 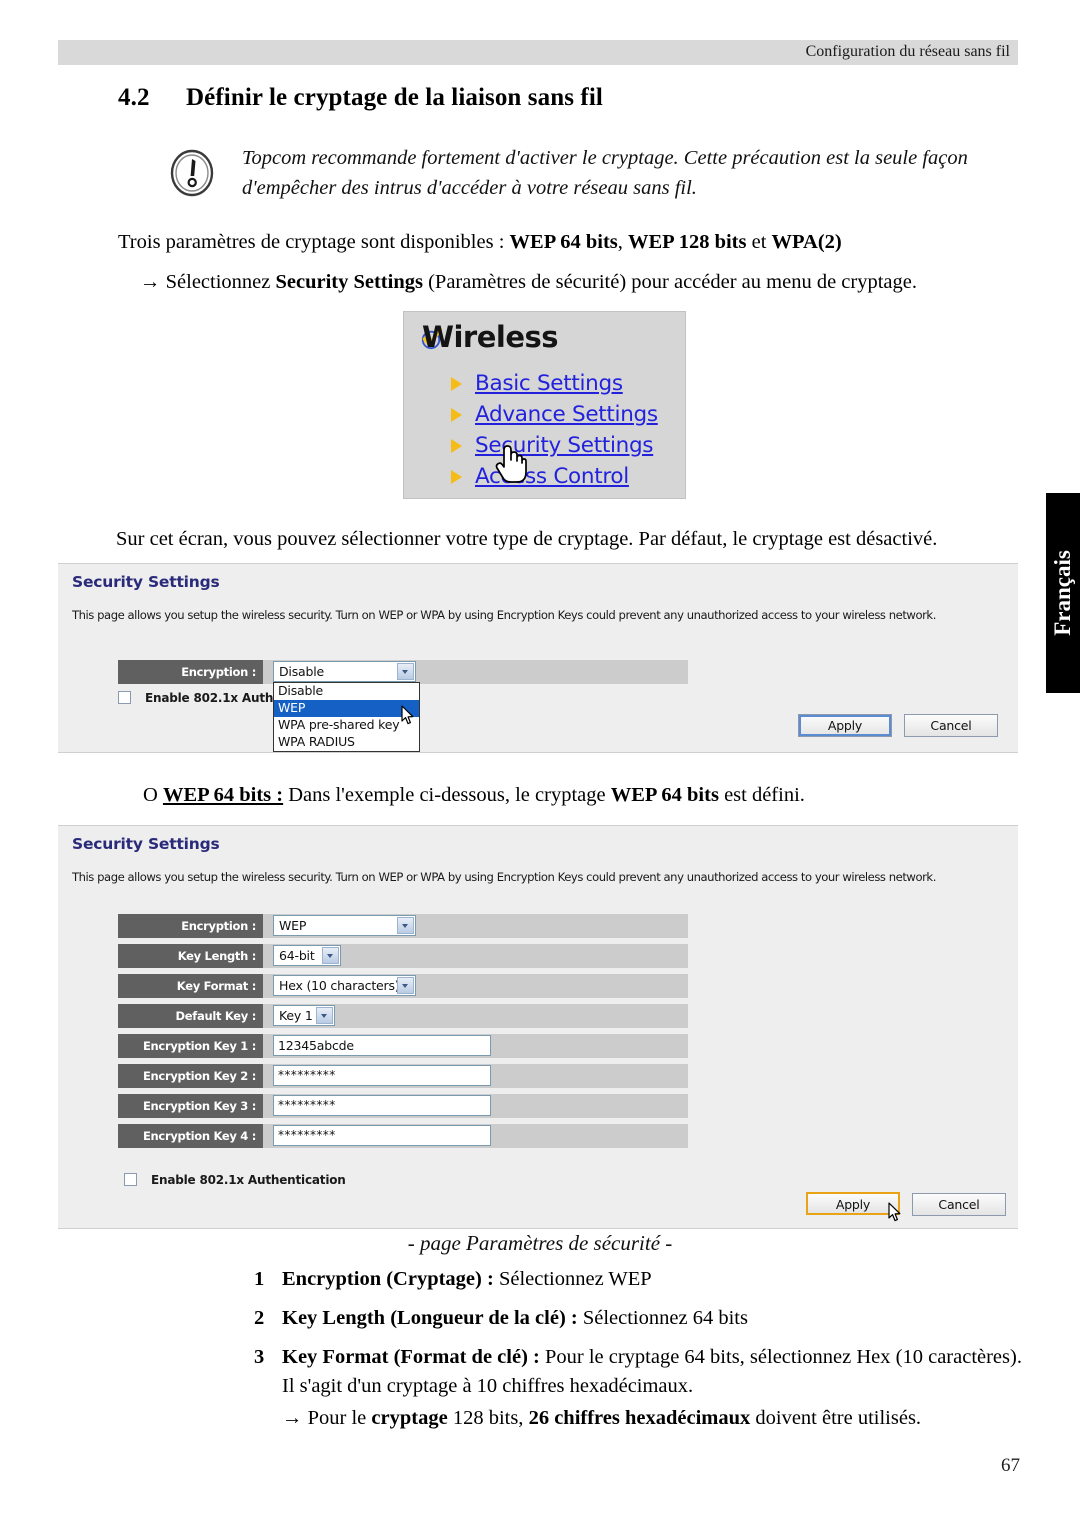 What do you see at coordinates (150, 795) in the screenshot?
I see `wep-bullet-icon: O` at bounding box center [150, 795].